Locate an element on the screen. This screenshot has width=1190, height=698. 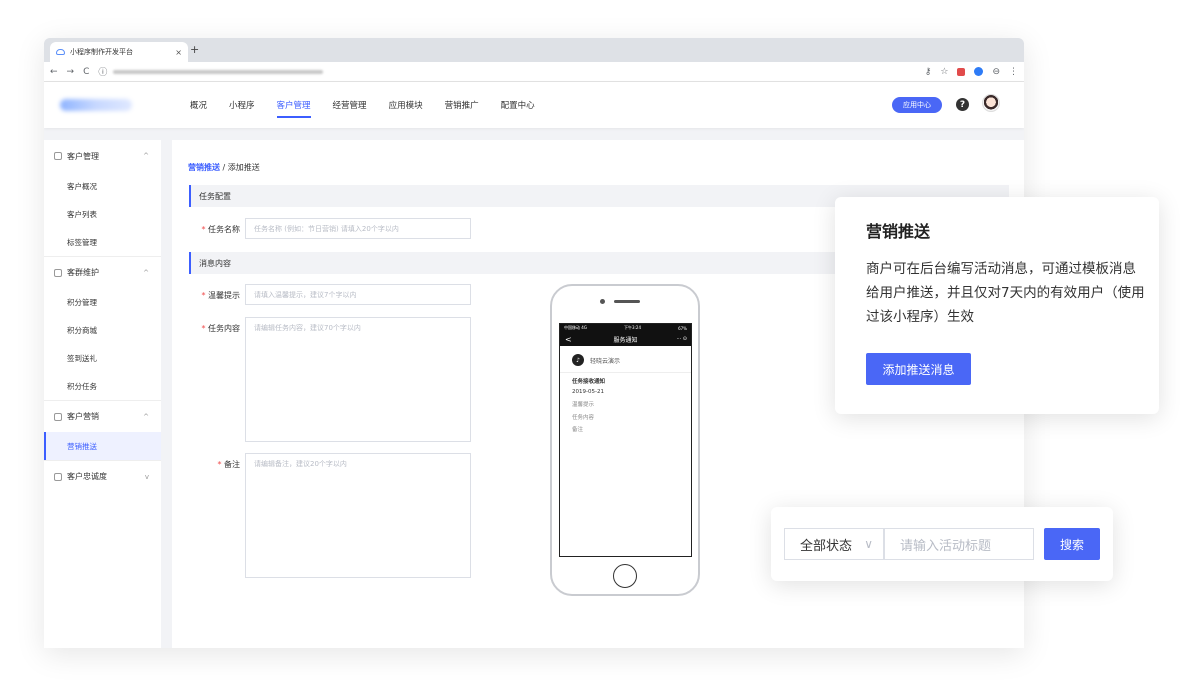
remark-textarea: 请编辑备注，建议20个字以内 is located at coordinates (358, 515).